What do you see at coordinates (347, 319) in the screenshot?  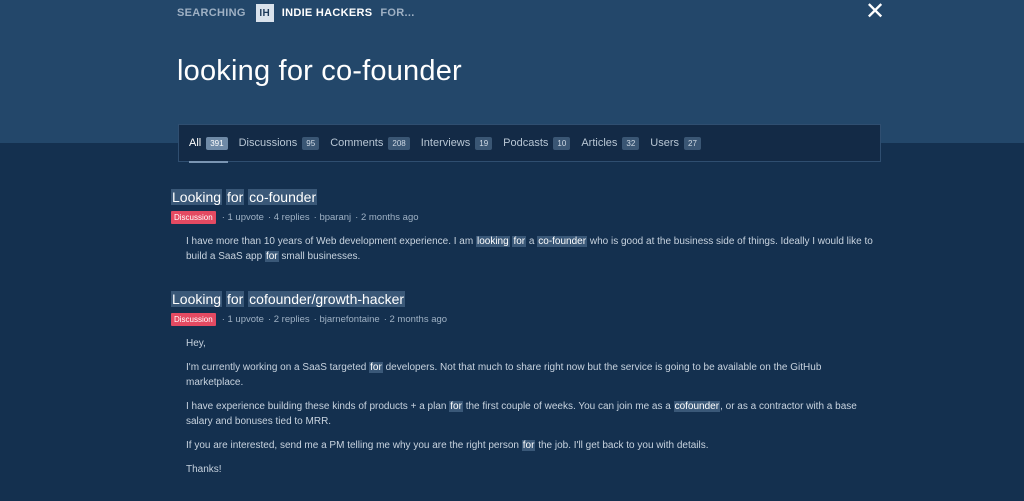 I see `author-link: · bjarnefontaine` at bounding box center [347, 319].